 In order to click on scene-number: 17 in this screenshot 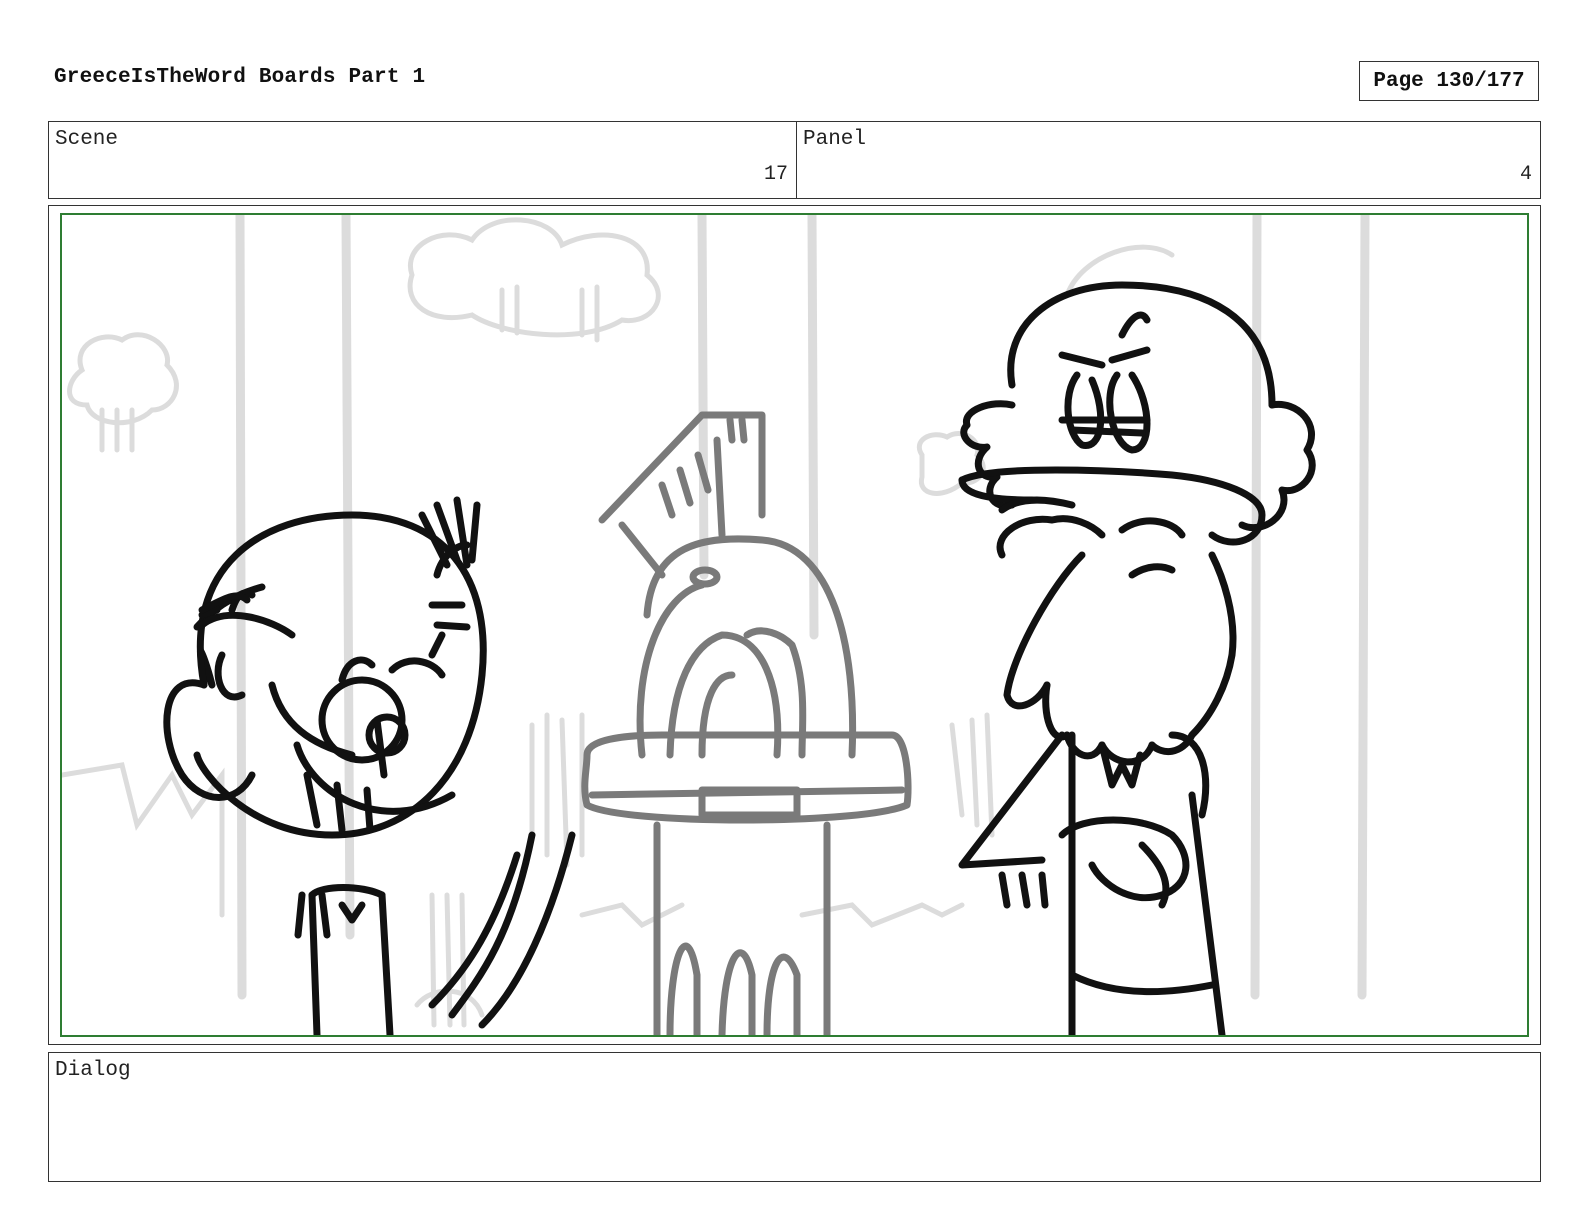, I will do `click(775, 174)`.